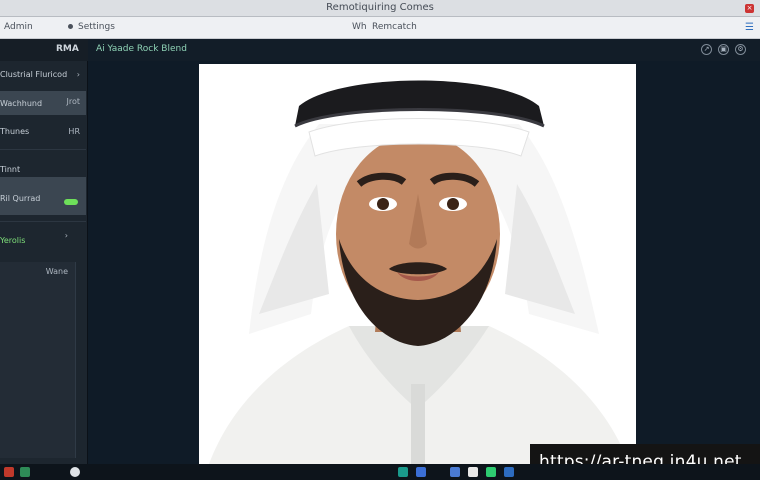  I want to click on sidebar-item-2: Thunes HR, so click(43, 134).